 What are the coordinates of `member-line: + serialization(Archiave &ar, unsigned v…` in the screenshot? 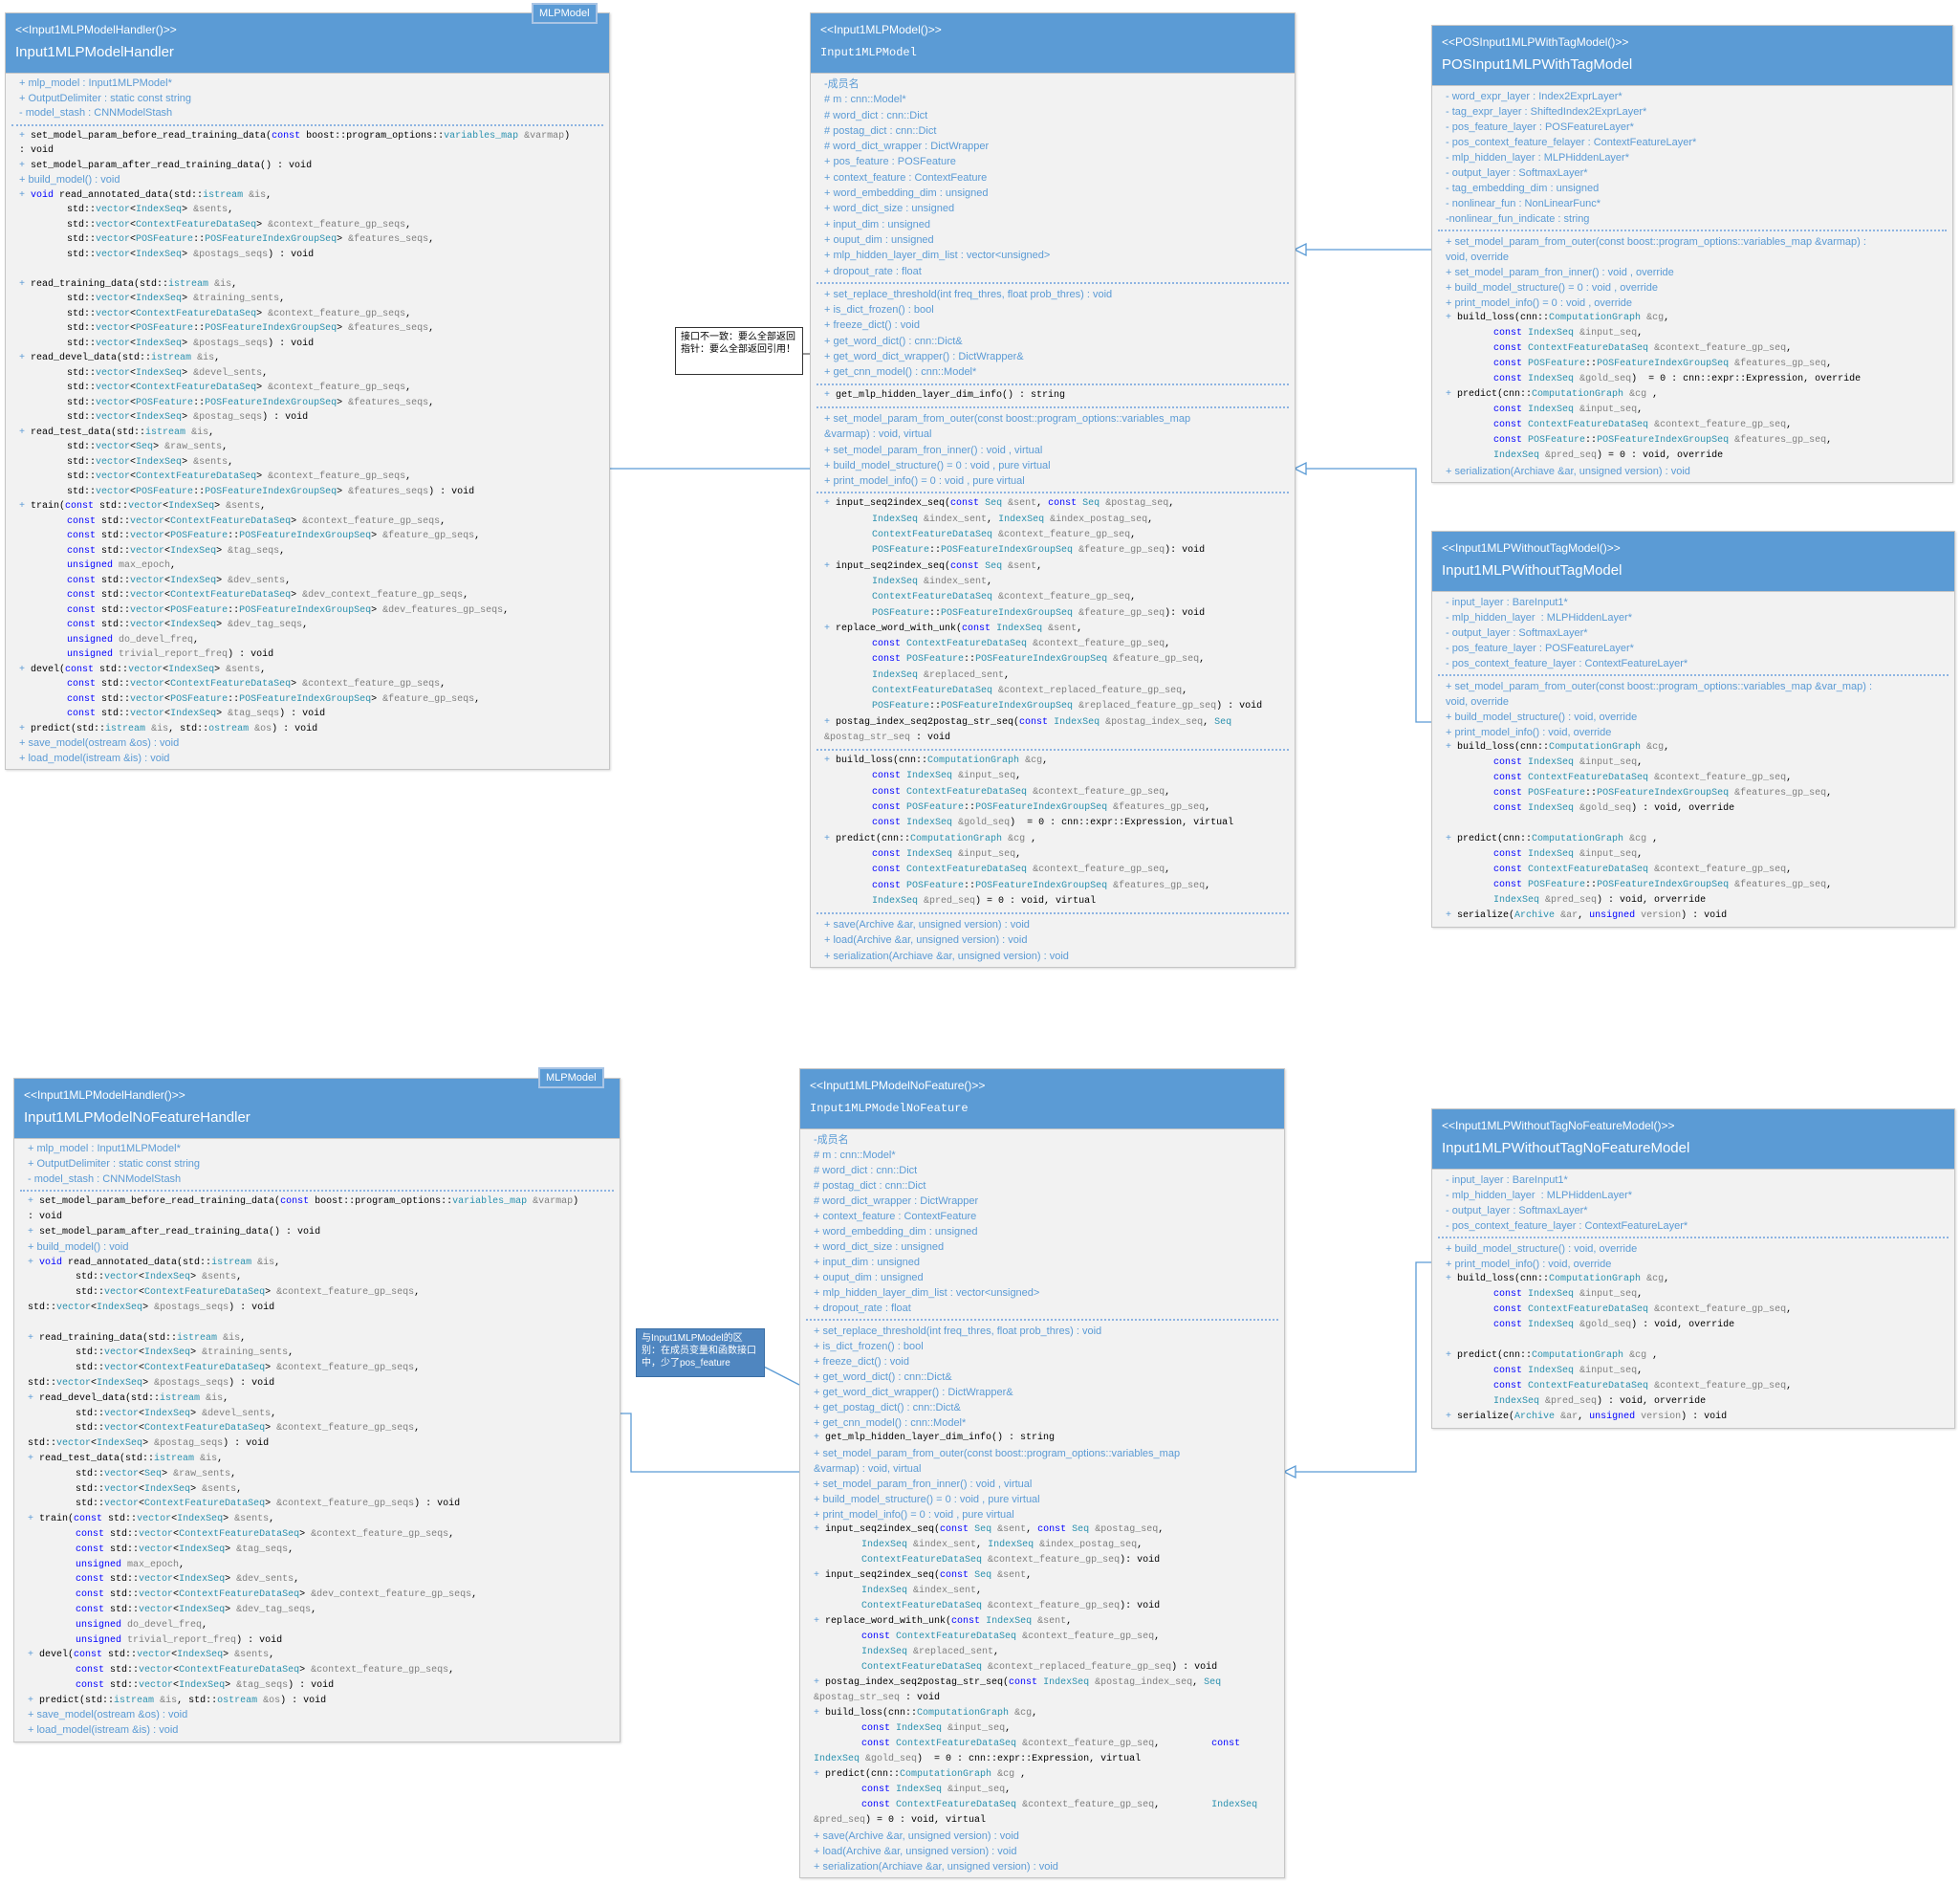 It's located at (1568, 471).